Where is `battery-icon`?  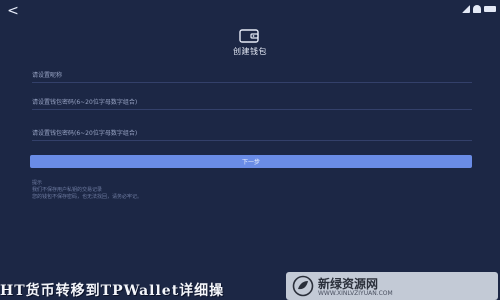
battery-icon is located at coordinates (490, 9).